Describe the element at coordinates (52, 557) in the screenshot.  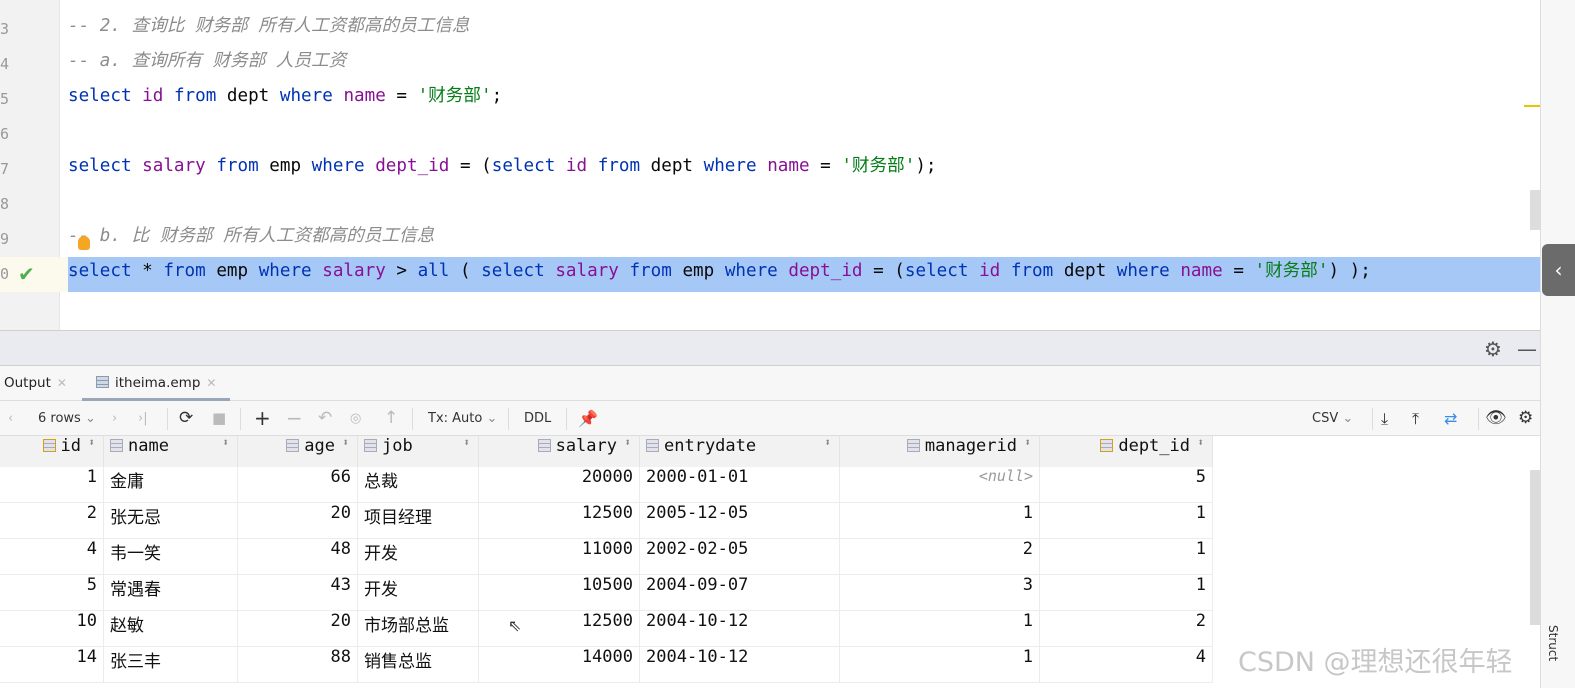
I see `cell-id: 4` at that location.